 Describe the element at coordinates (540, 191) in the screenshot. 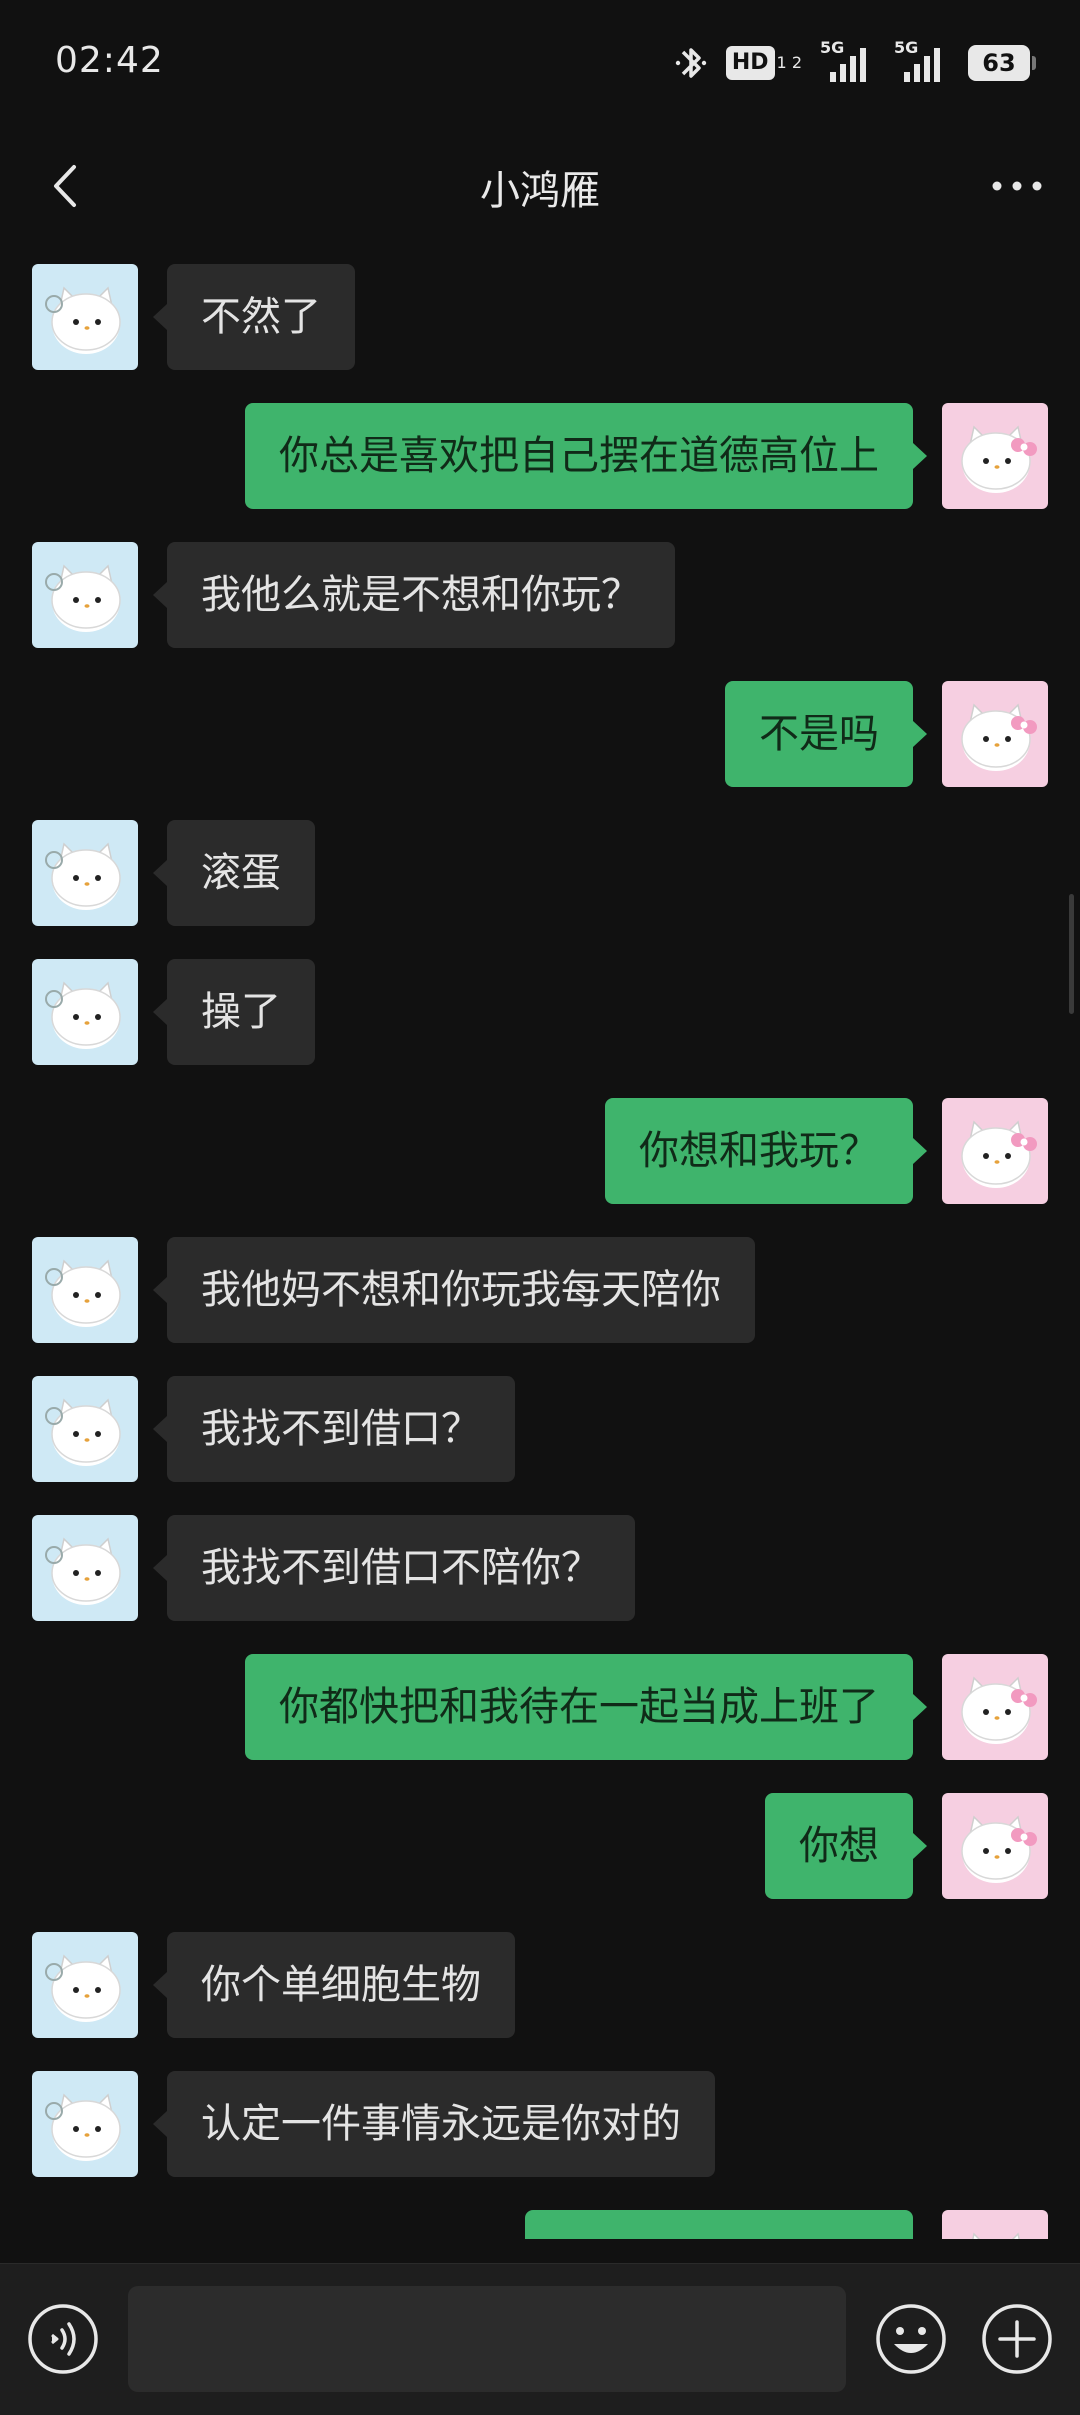

I see `chat-title: 小鸿雁` at that location.